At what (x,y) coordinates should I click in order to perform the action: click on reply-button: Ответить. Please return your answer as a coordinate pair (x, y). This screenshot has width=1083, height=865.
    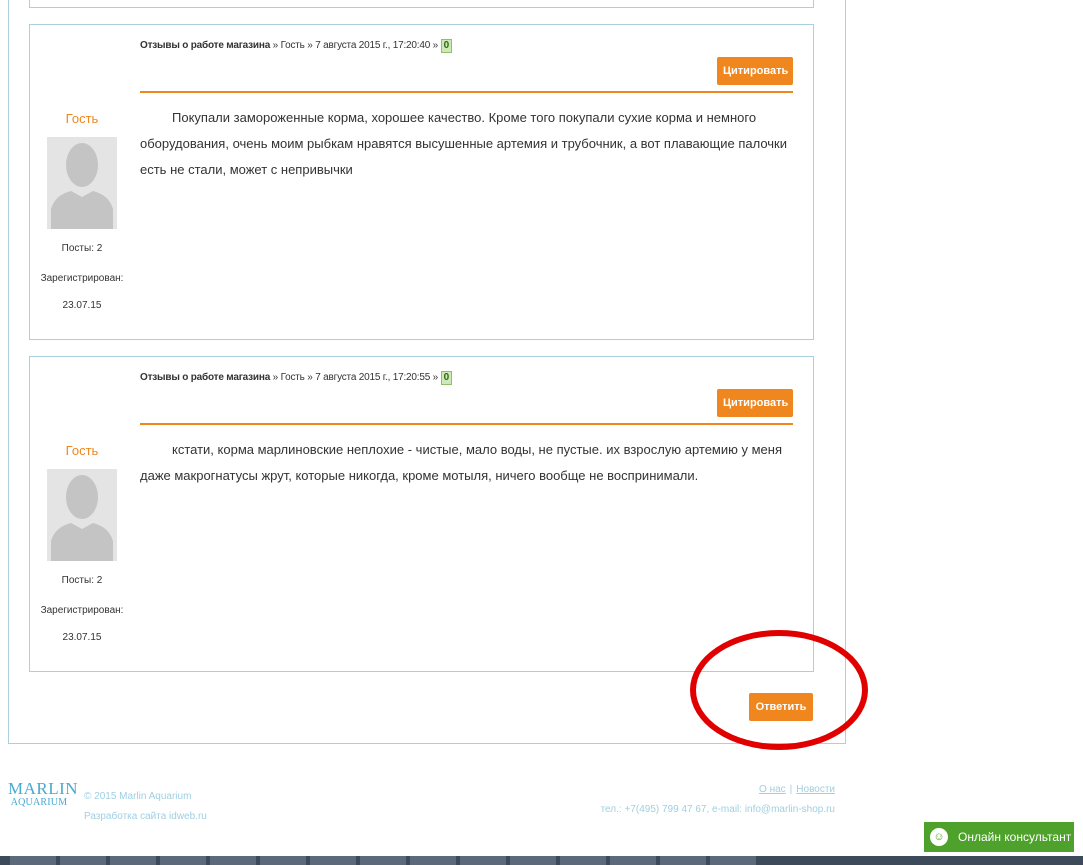
    Looking at the image, I should click on (781, 707).